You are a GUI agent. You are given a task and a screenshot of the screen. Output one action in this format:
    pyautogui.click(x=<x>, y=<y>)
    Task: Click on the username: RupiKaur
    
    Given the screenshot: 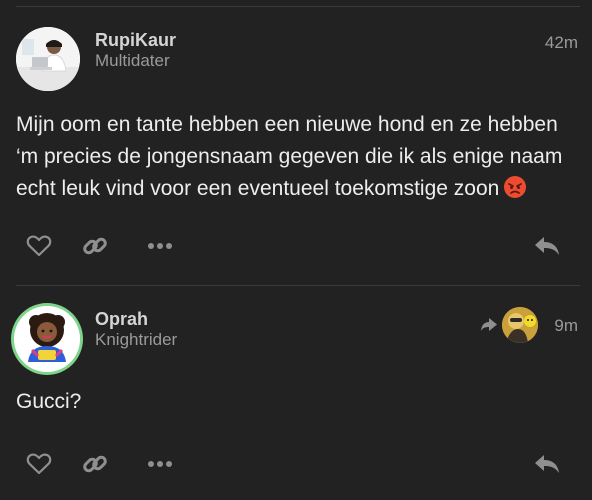 What is the action you would take?
    pyautogui.click(x=135, y=40)
    